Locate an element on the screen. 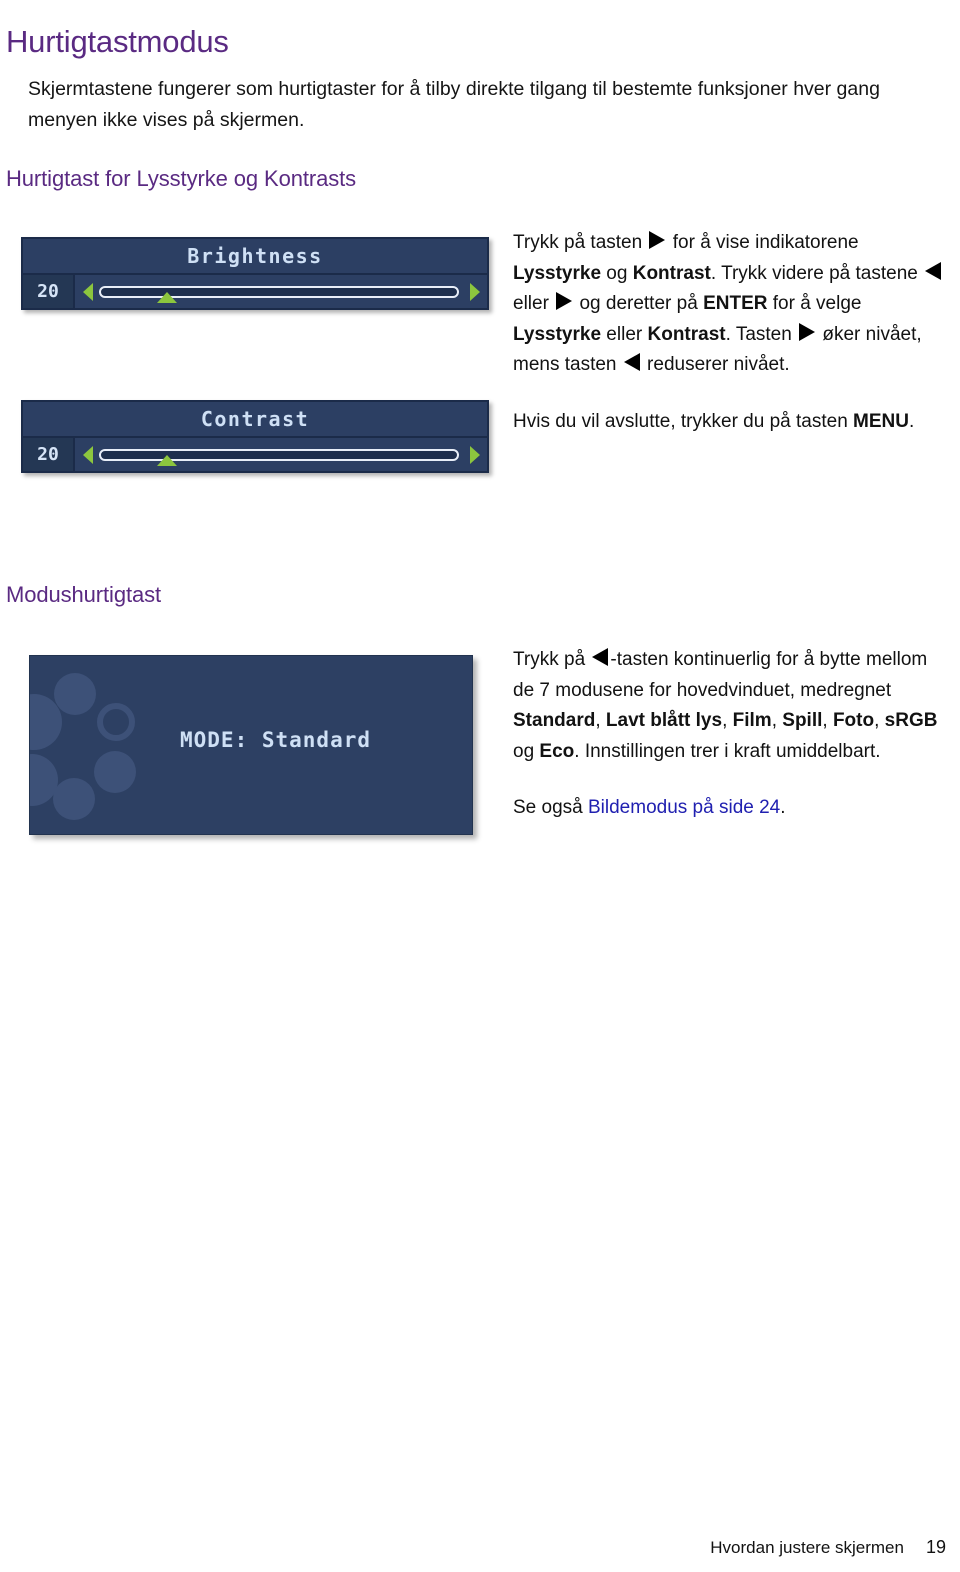  text-run-bold: Standard is located at coordinates (554, 720).